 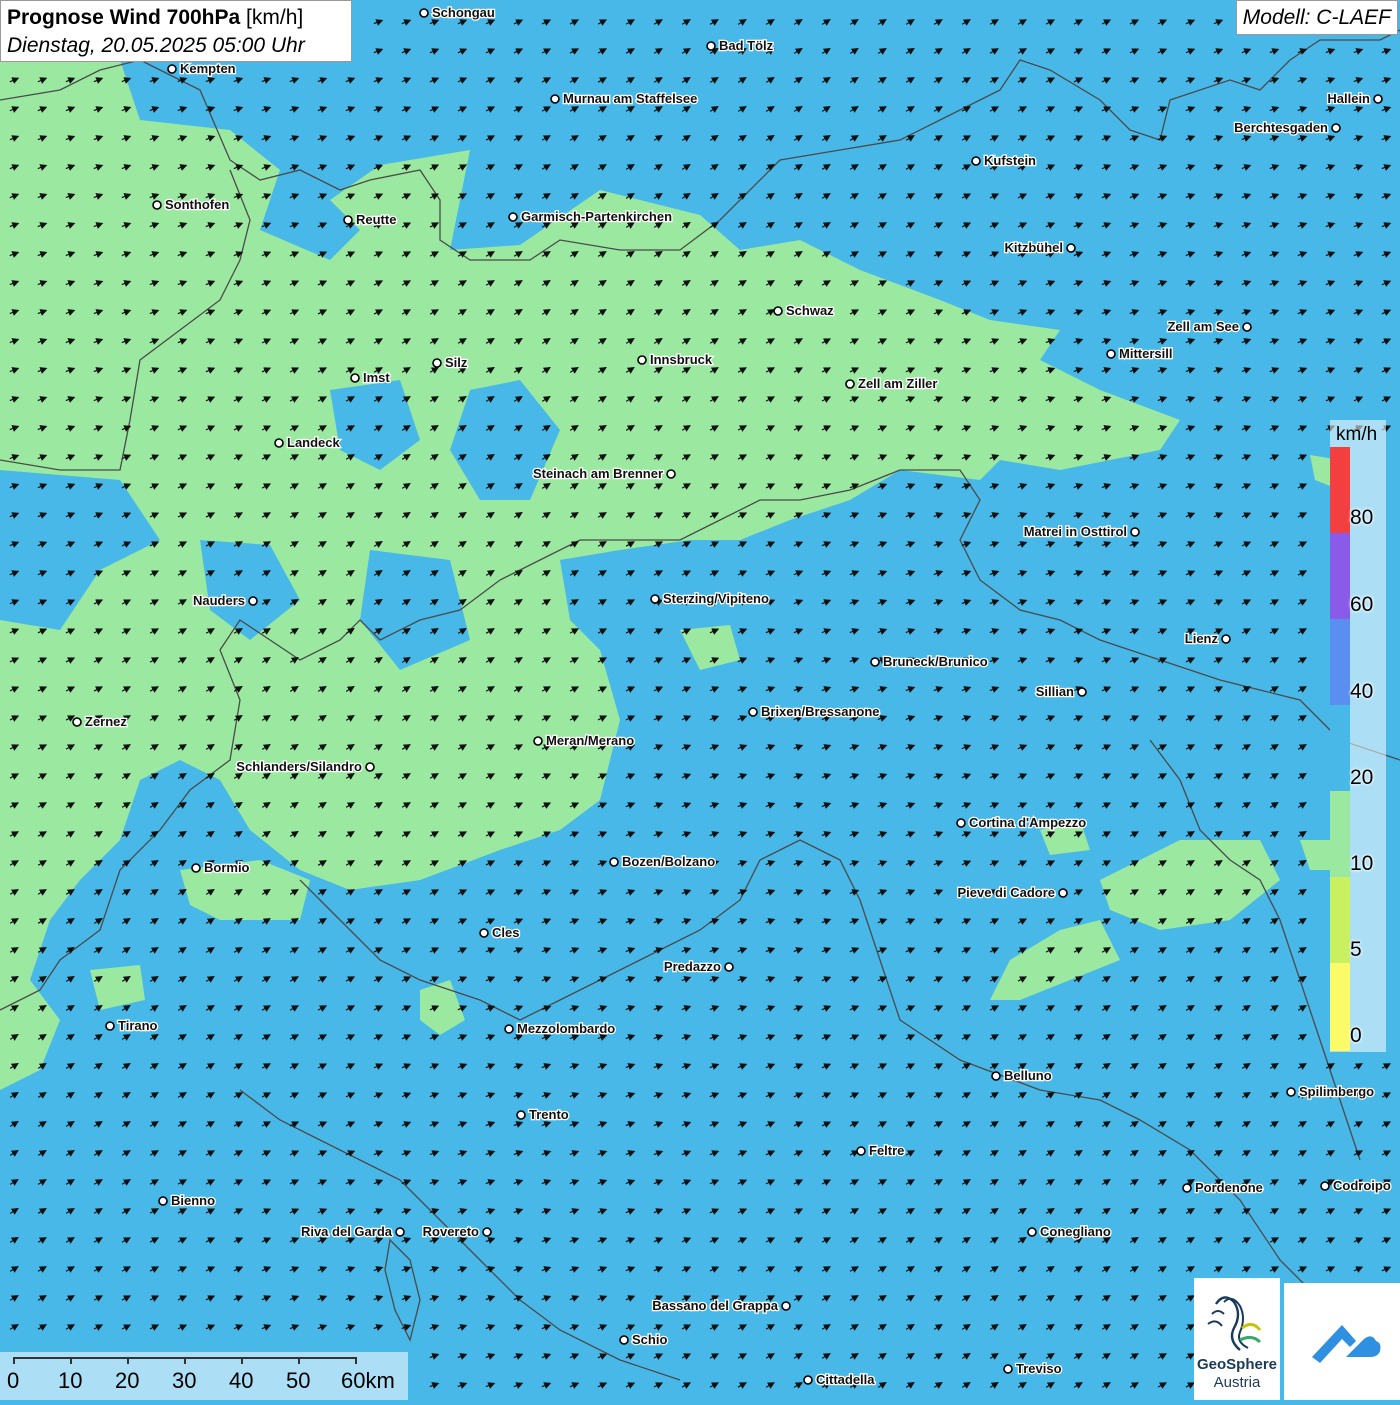 What do you see at coordinates (1340, 749) in the screenshot?
I see `legend-bar` at bounding box center [1340, 749].